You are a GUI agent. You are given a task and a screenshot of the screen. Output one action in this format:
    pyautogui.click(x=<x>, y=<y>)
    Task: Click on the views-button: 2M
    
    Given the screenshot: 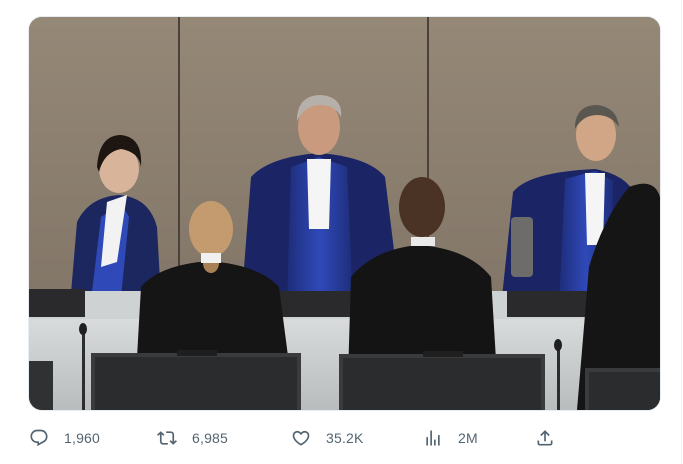 What is the action you would take?
    pyautogui.click(x=450, y=438)
    